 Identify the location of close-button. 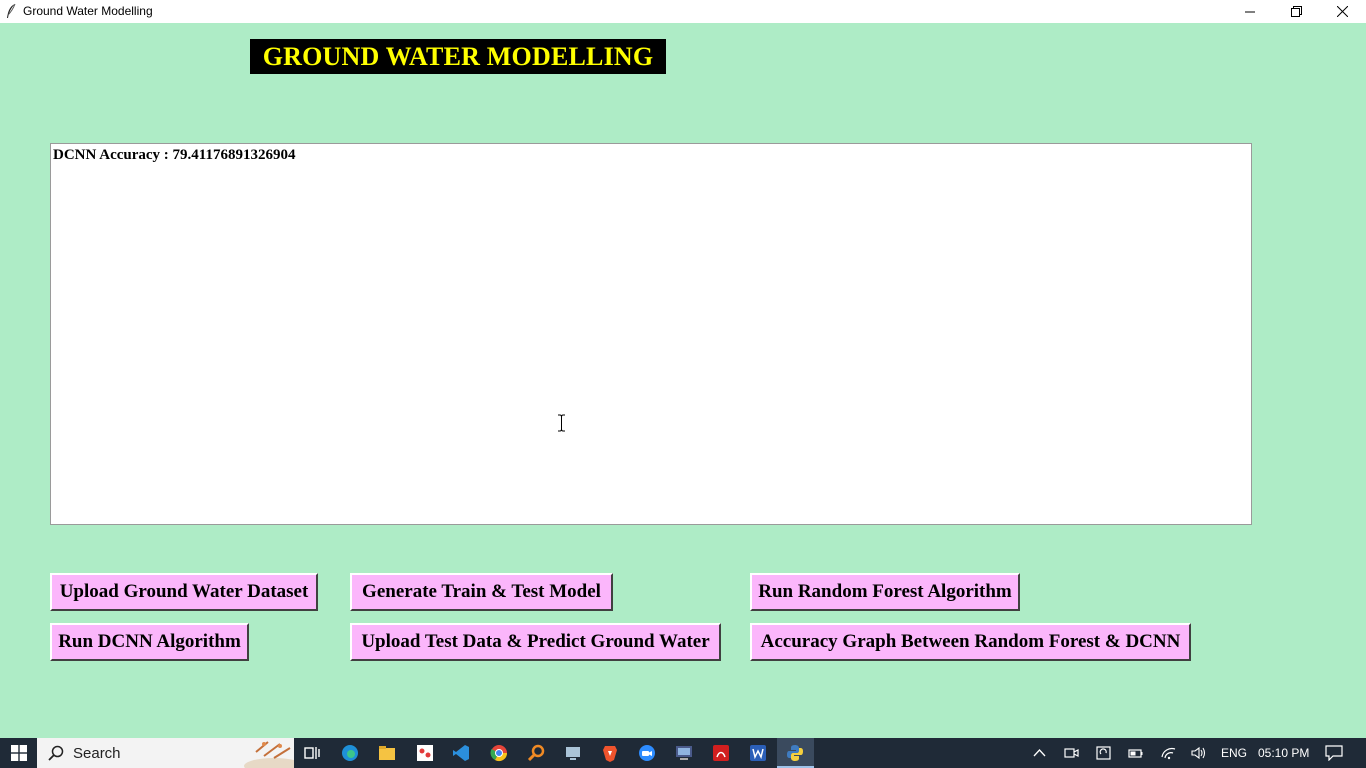
(1342, 11).